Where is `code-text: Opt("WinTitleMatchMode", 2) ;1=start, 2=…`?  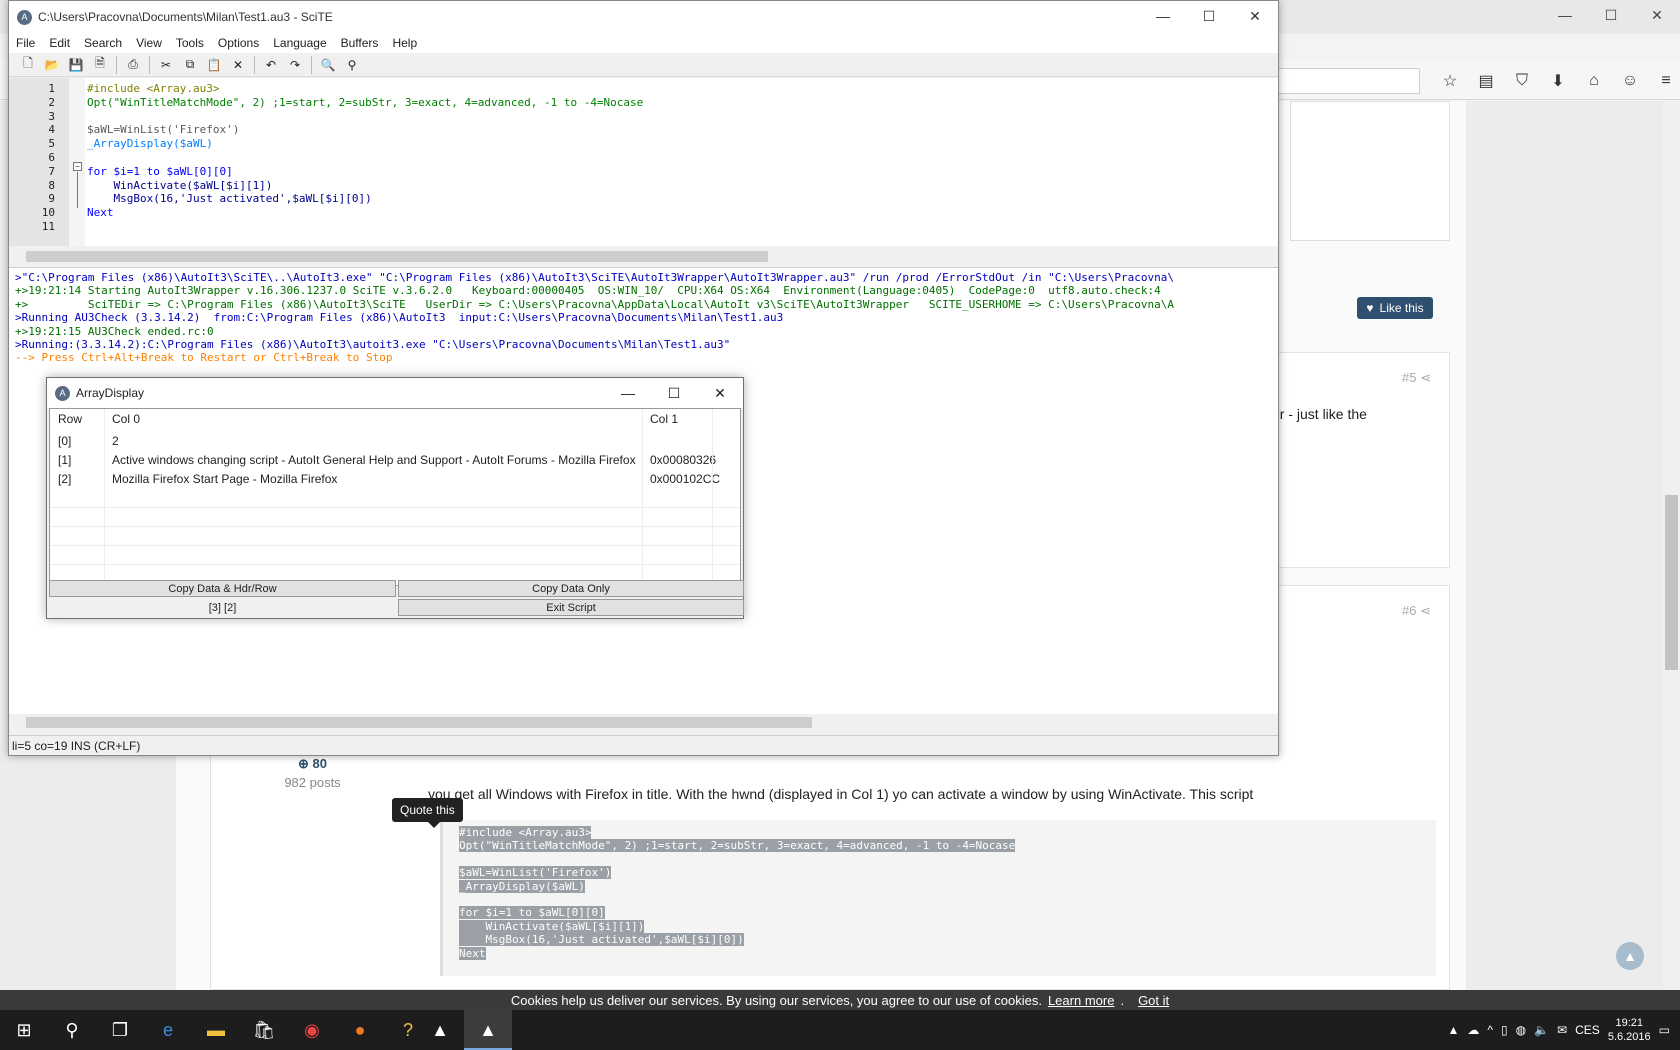 code-text: Opt("WinTitleMatchMode", 2) ;1=start, 2=… is located at coordinates (737, 846).